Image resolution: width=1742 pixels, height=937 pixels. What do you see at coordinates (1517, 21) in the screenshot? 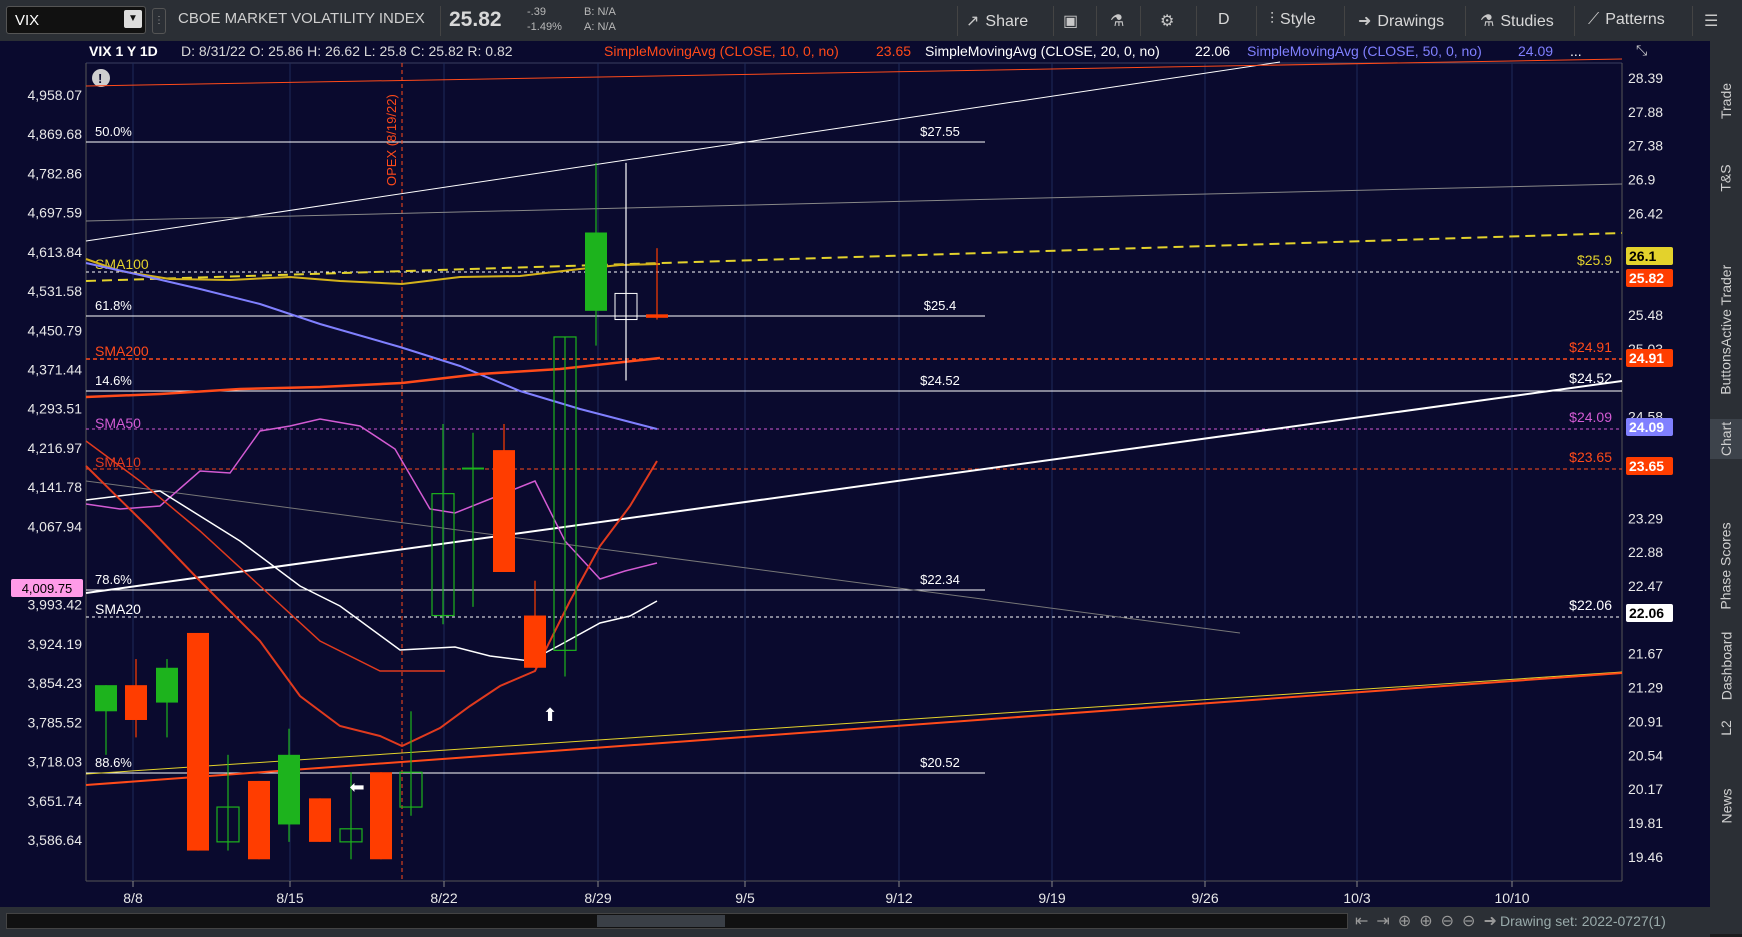
I see `studies-button: ⚗ Studies` at bounding box center [1517, 21].